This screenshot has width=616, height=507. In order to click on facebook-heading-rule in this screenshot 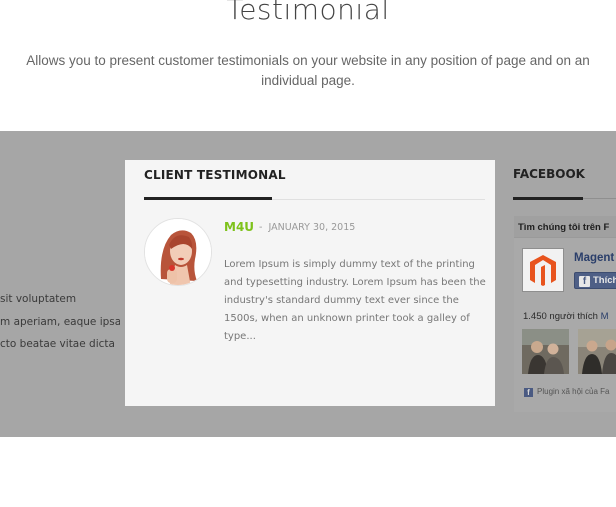, I will do `click(599, 198)`.